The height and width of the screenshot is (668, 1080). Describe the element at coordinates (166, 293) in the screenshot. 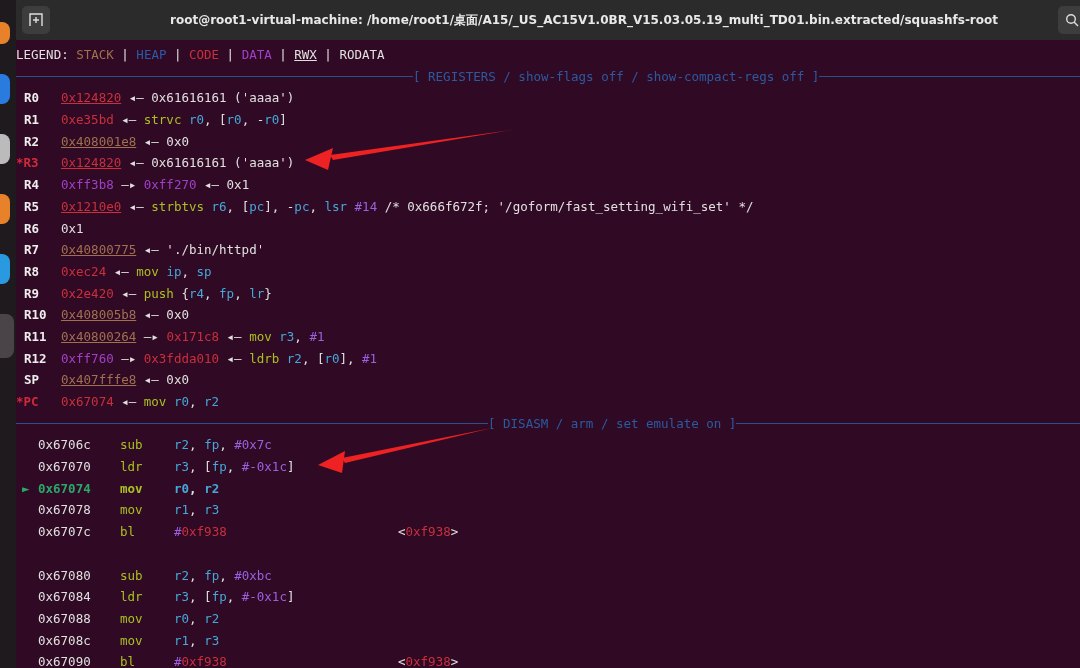

I see `register-value: 0x2e420 ◂— push {r4, fp, lr}` at that location.